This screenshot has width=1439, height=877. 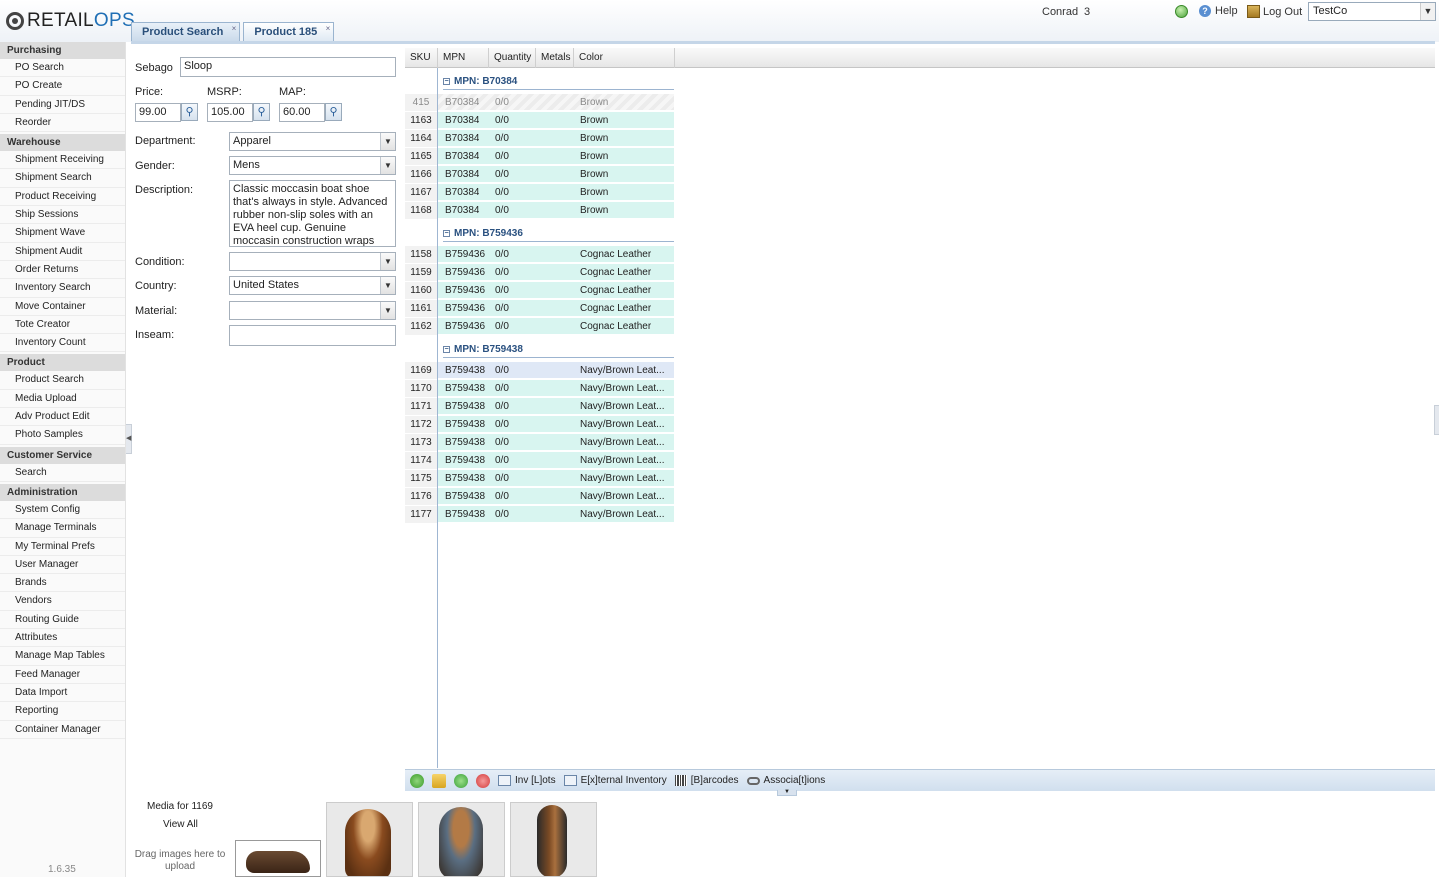 What do you see at coordinates (62, 233) in the screenshot?
I see `sidebar-item-shipment-wave: Shipment Wave` at bounding box center [62, 233].